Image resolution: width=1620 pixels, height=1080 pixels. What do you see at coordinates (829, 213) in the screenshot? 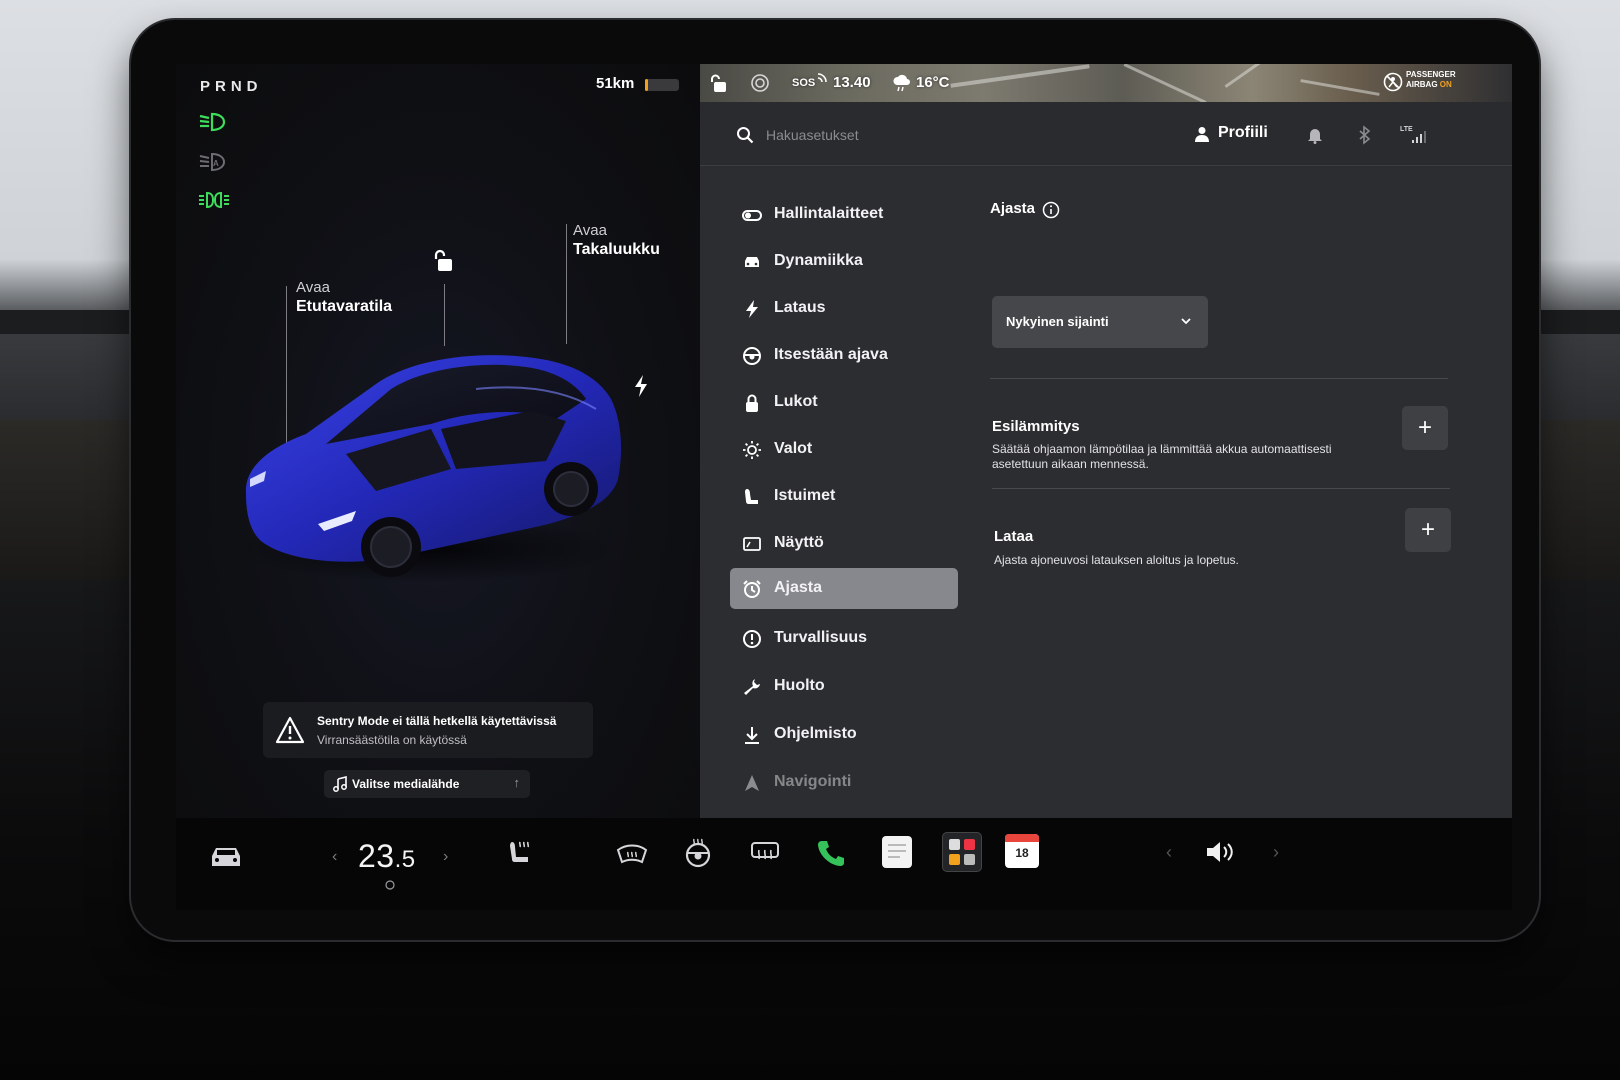
I see `nav-label: Hallintalaitteet` at bounding box center [829, 213].